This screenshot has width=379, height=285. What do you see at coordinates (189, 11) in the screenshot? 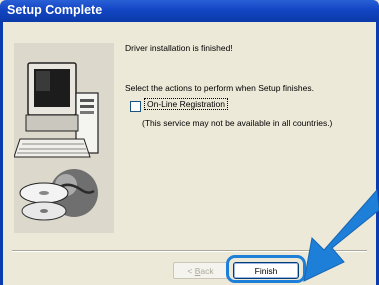
I see `title-bar: Setup Complete` at bounding box center [189, 11].